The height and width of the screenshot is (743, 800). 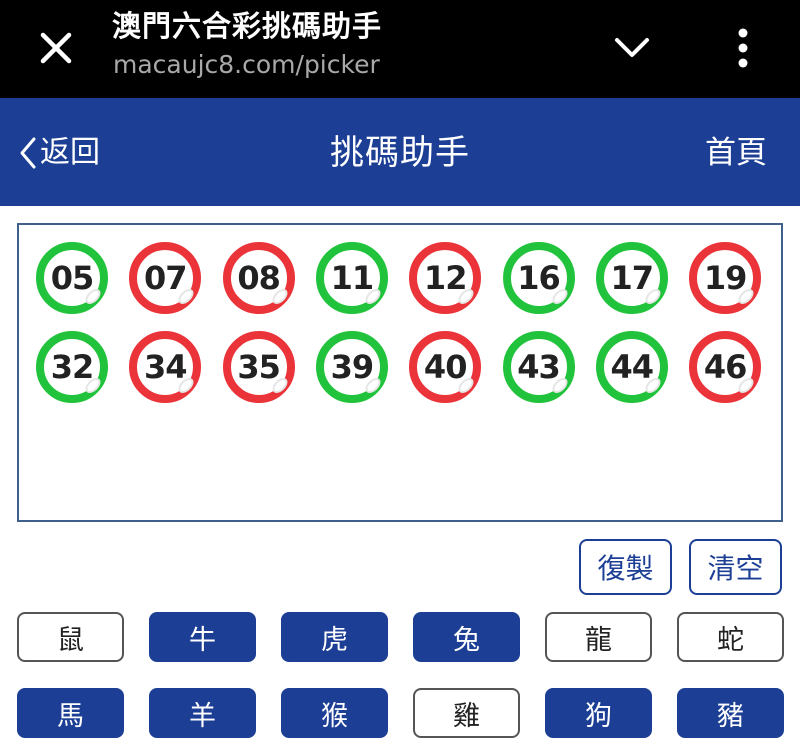 I want to click on number-ball: 43, so click(x=538, y=367).